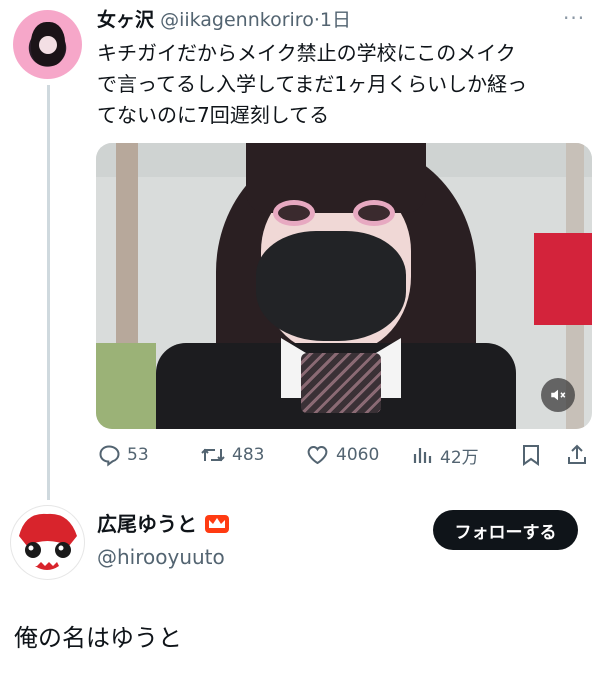 The width and height of the screenshot is (598, 680). I want to click on follow-button: フォローする, so click(505, 530).